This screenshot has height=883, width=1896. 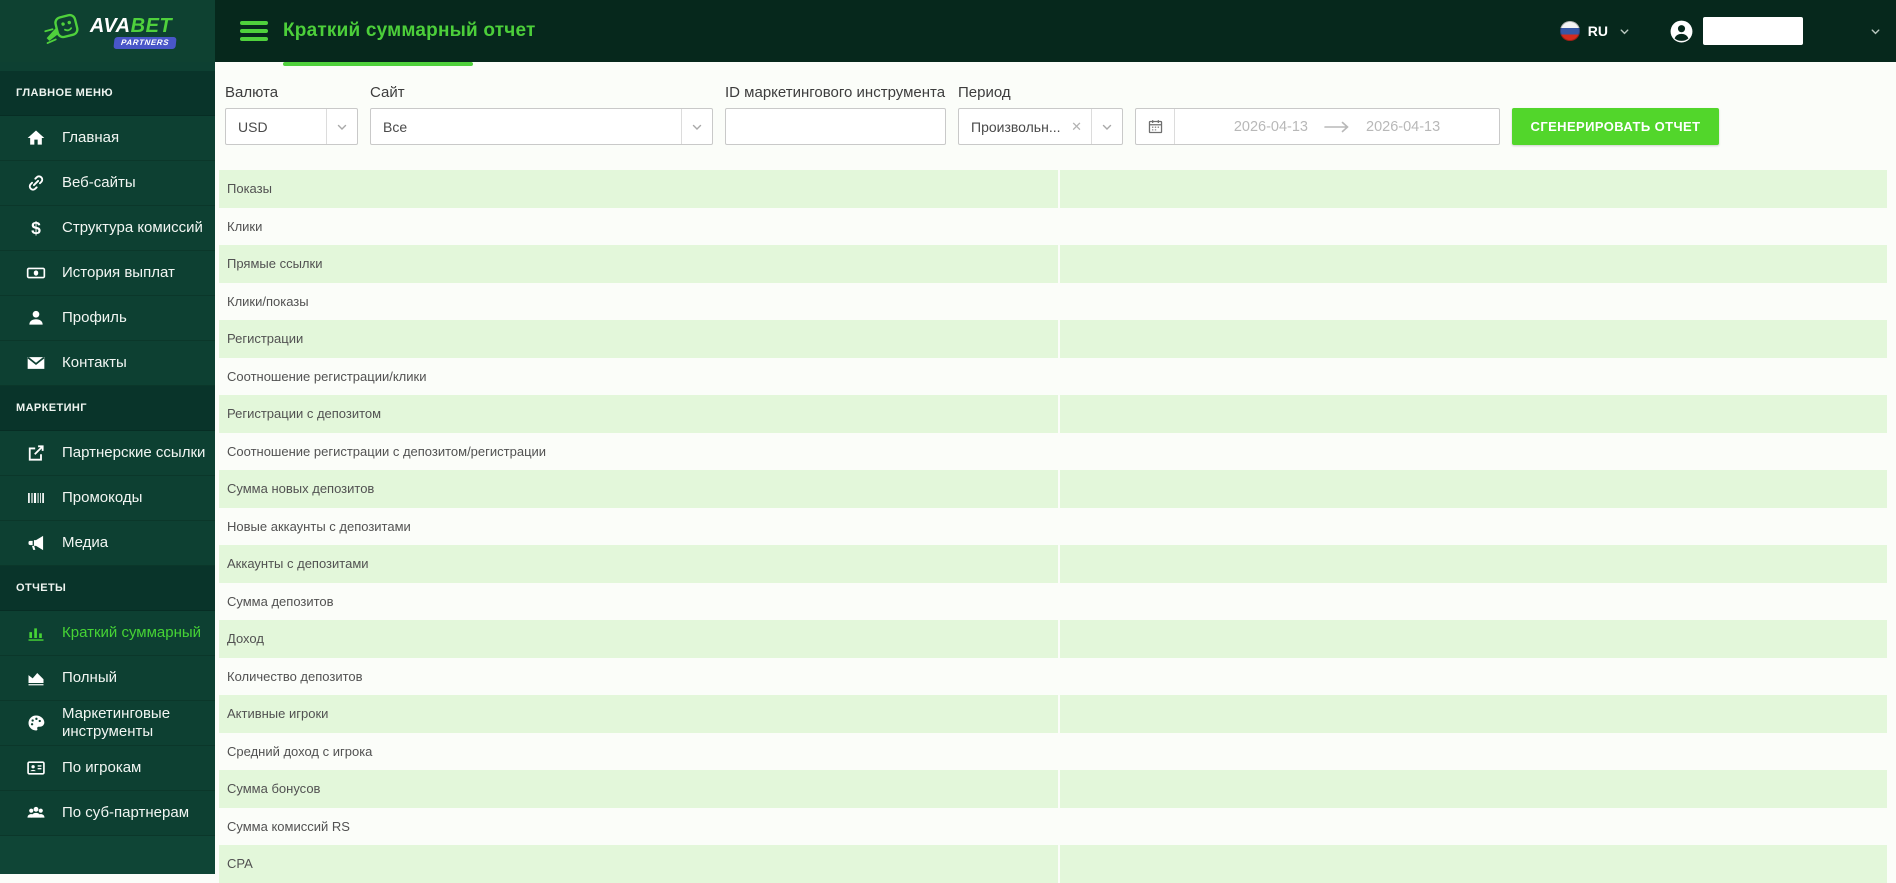 What do you see at coordinates (254, 31) in the screenshot?
I see `hamburger-menu-icon` at bounding box center [254, 31].